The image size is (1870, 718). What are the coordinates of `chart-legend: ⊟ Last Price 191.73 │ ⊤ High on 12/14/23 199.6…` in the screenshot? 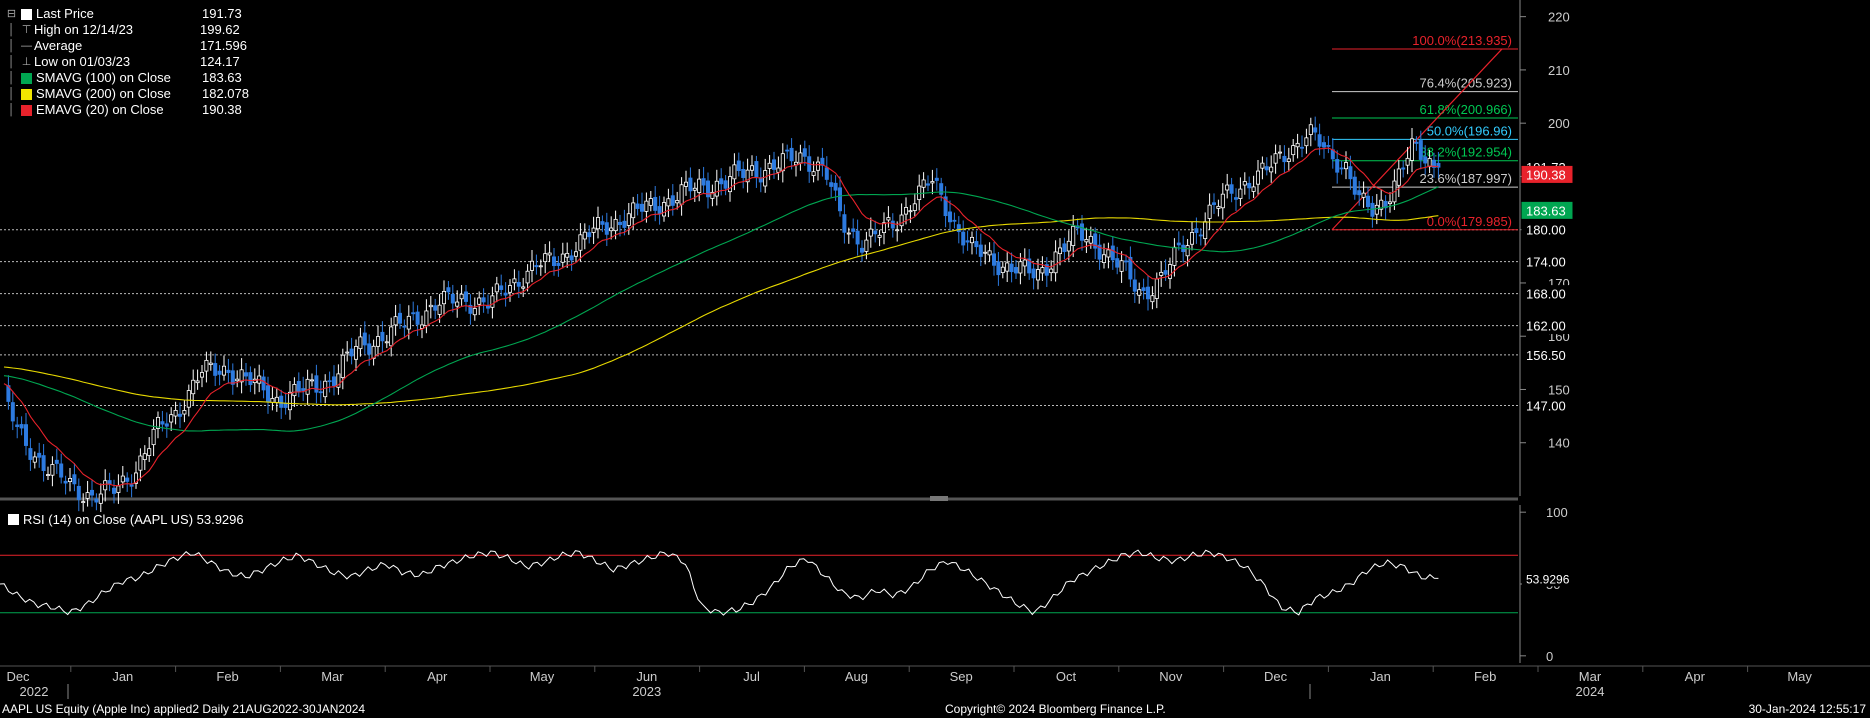 It's located at (126, 62).